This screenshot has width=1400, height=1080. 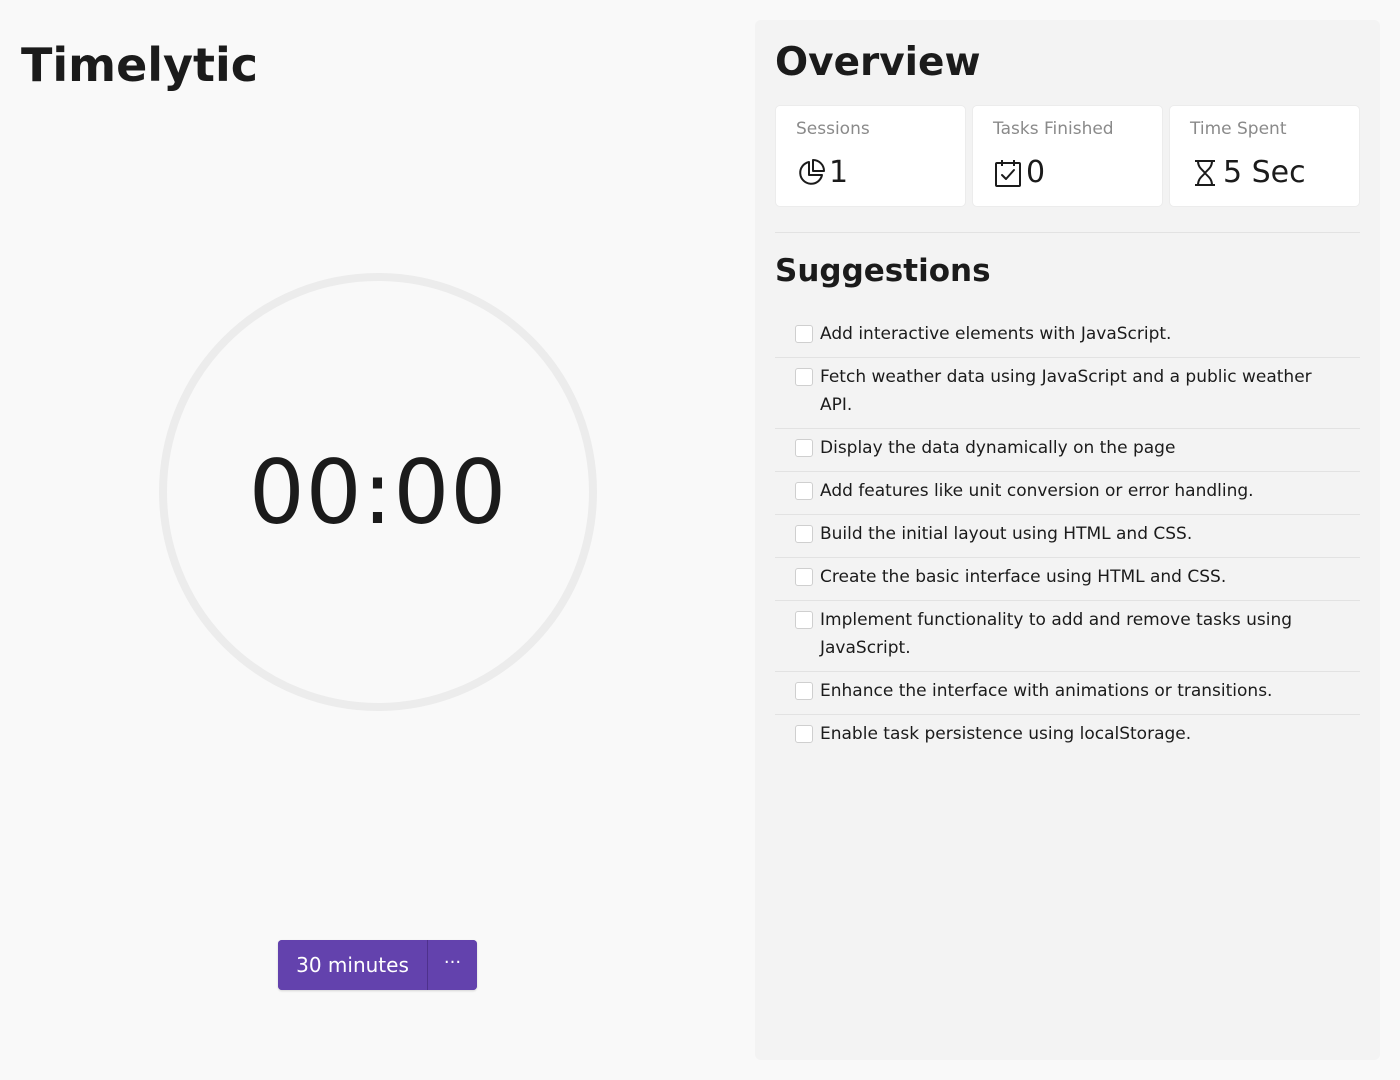 I want to click on hourglass-icon, so click(x=1205, y=173).